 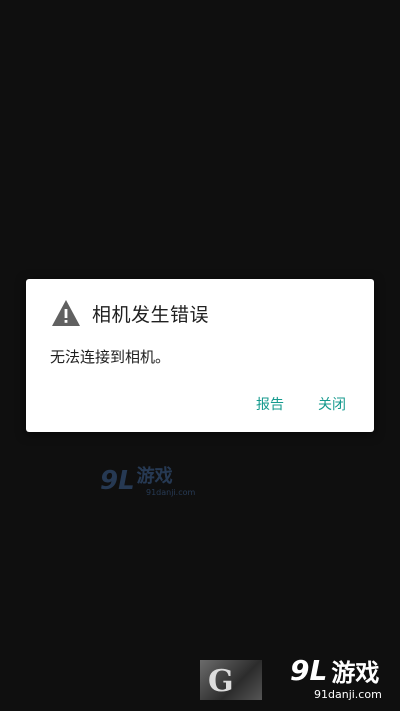 I want to click on dialog-header: 相机发生错误, so click(x=130, y=313).